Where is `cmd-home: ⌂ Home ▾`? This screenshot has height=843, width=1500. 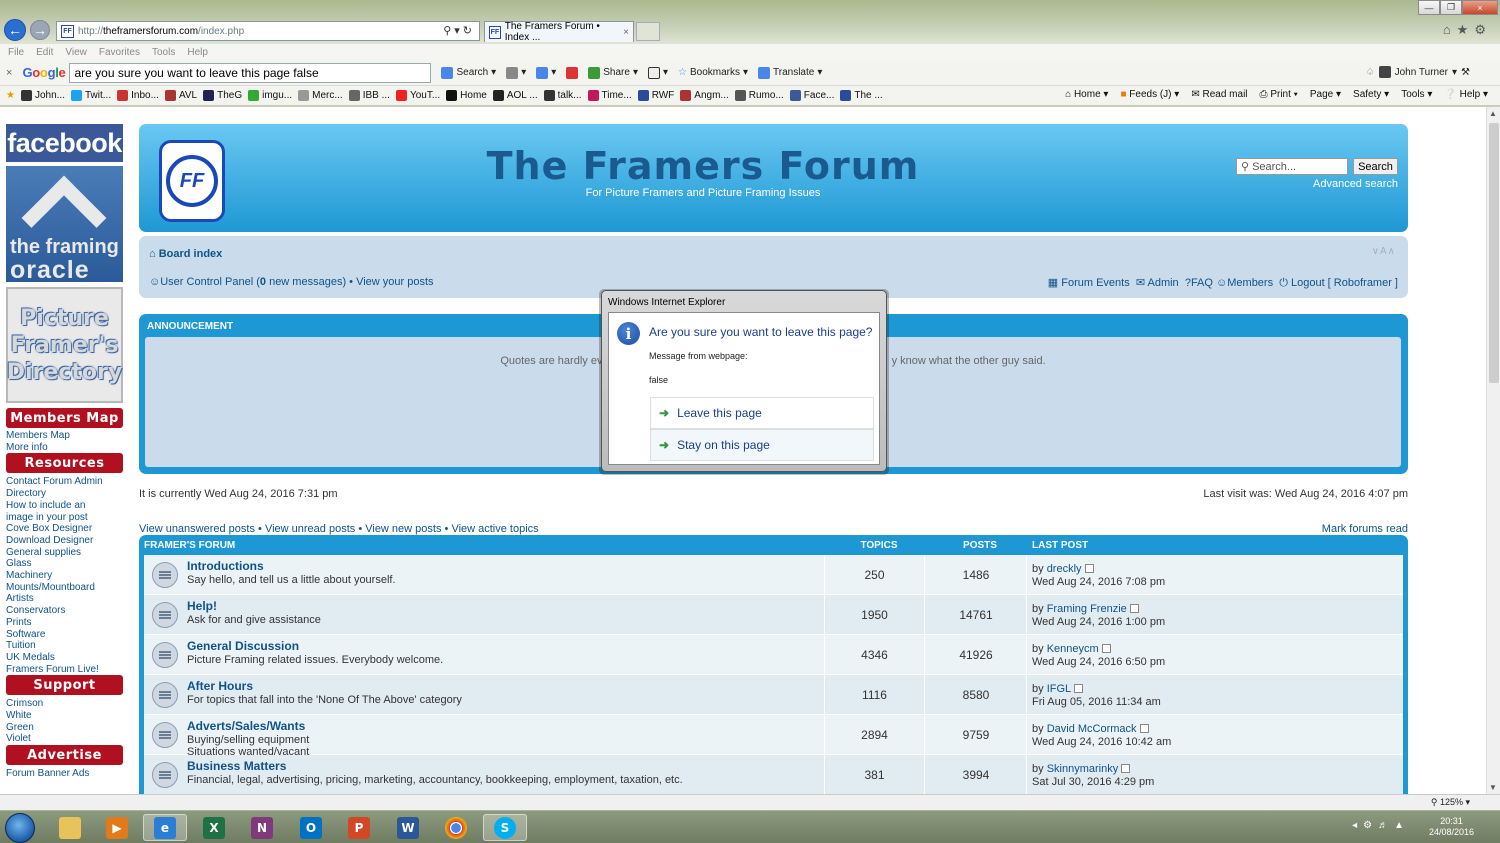 cmd-home: ⌂ Home ▾ is located at coordinates (1086, 94).